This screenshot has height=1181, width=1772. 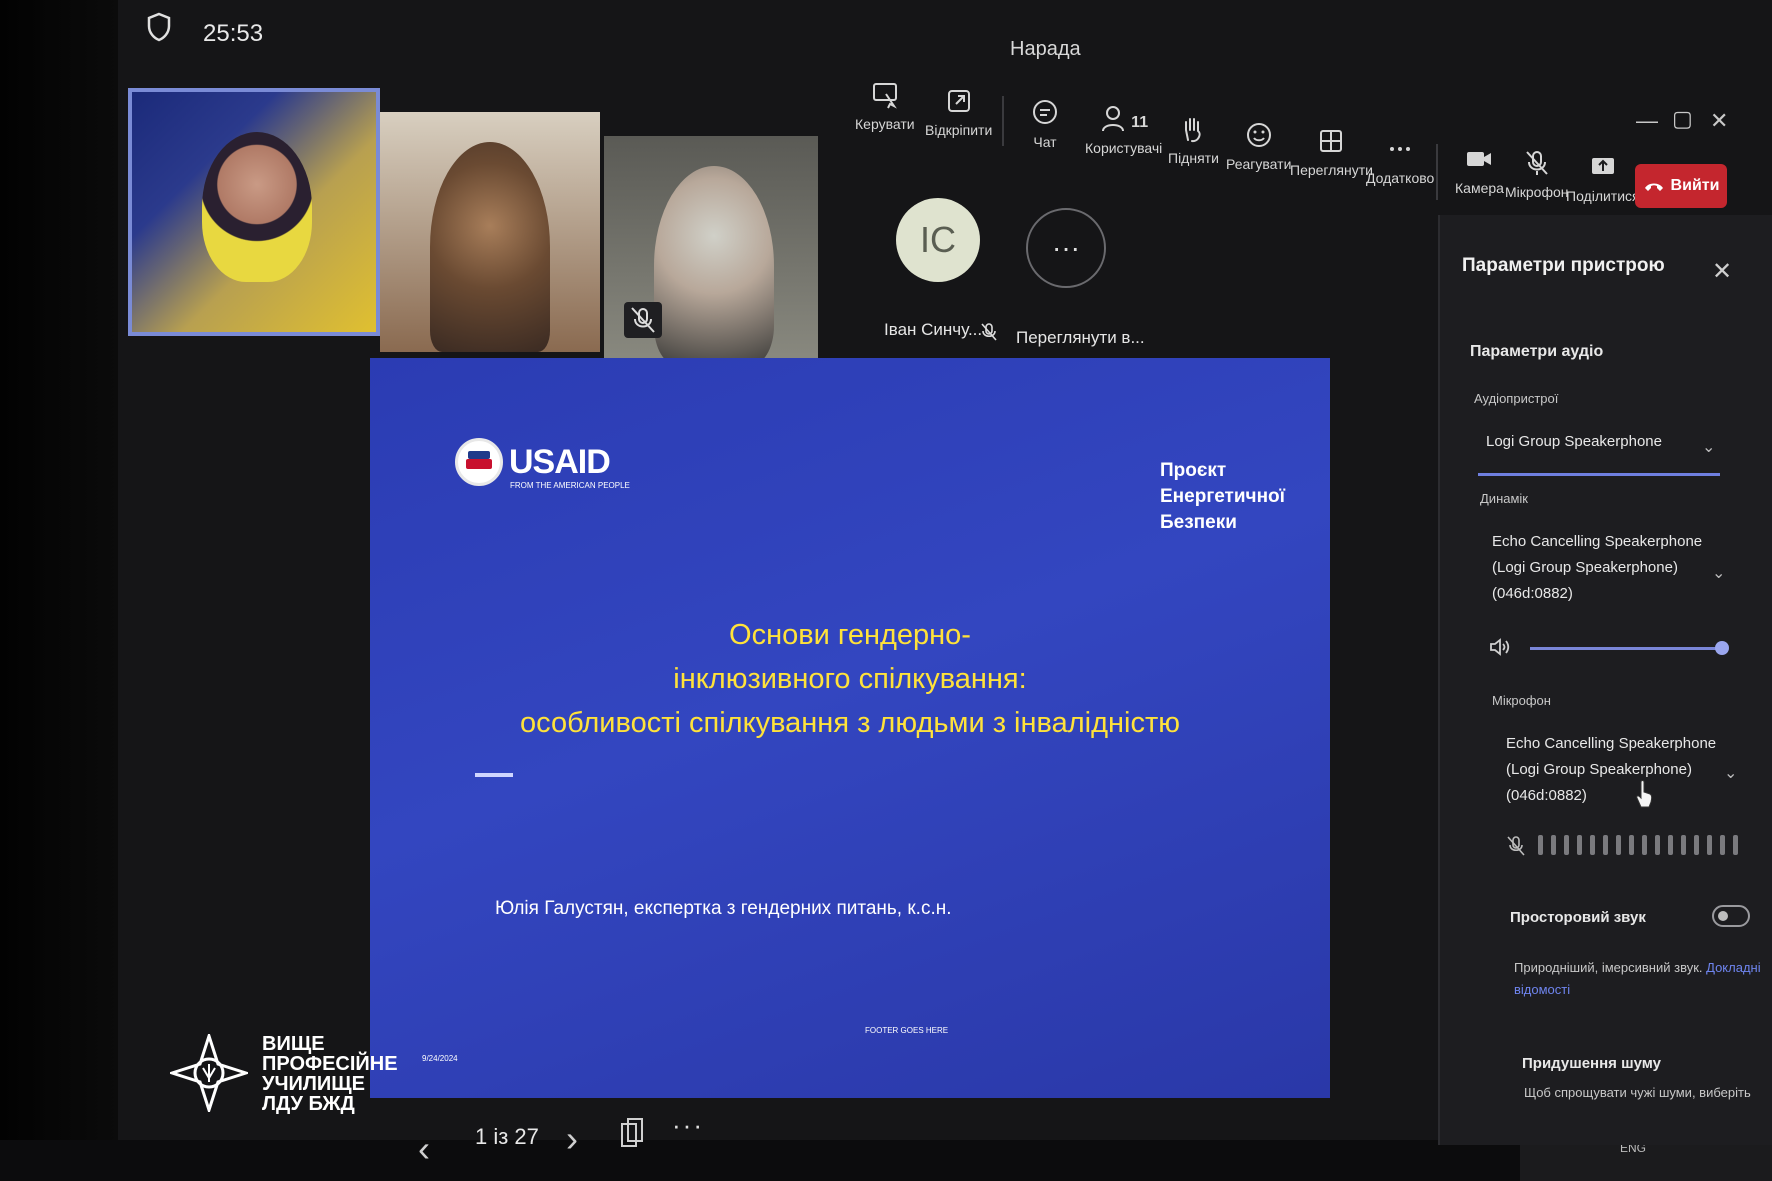 What do you see at coordinates (958, 112) in the screenshot?
I see `popout-button: Відкріпити` at bounding box center [958, 112].